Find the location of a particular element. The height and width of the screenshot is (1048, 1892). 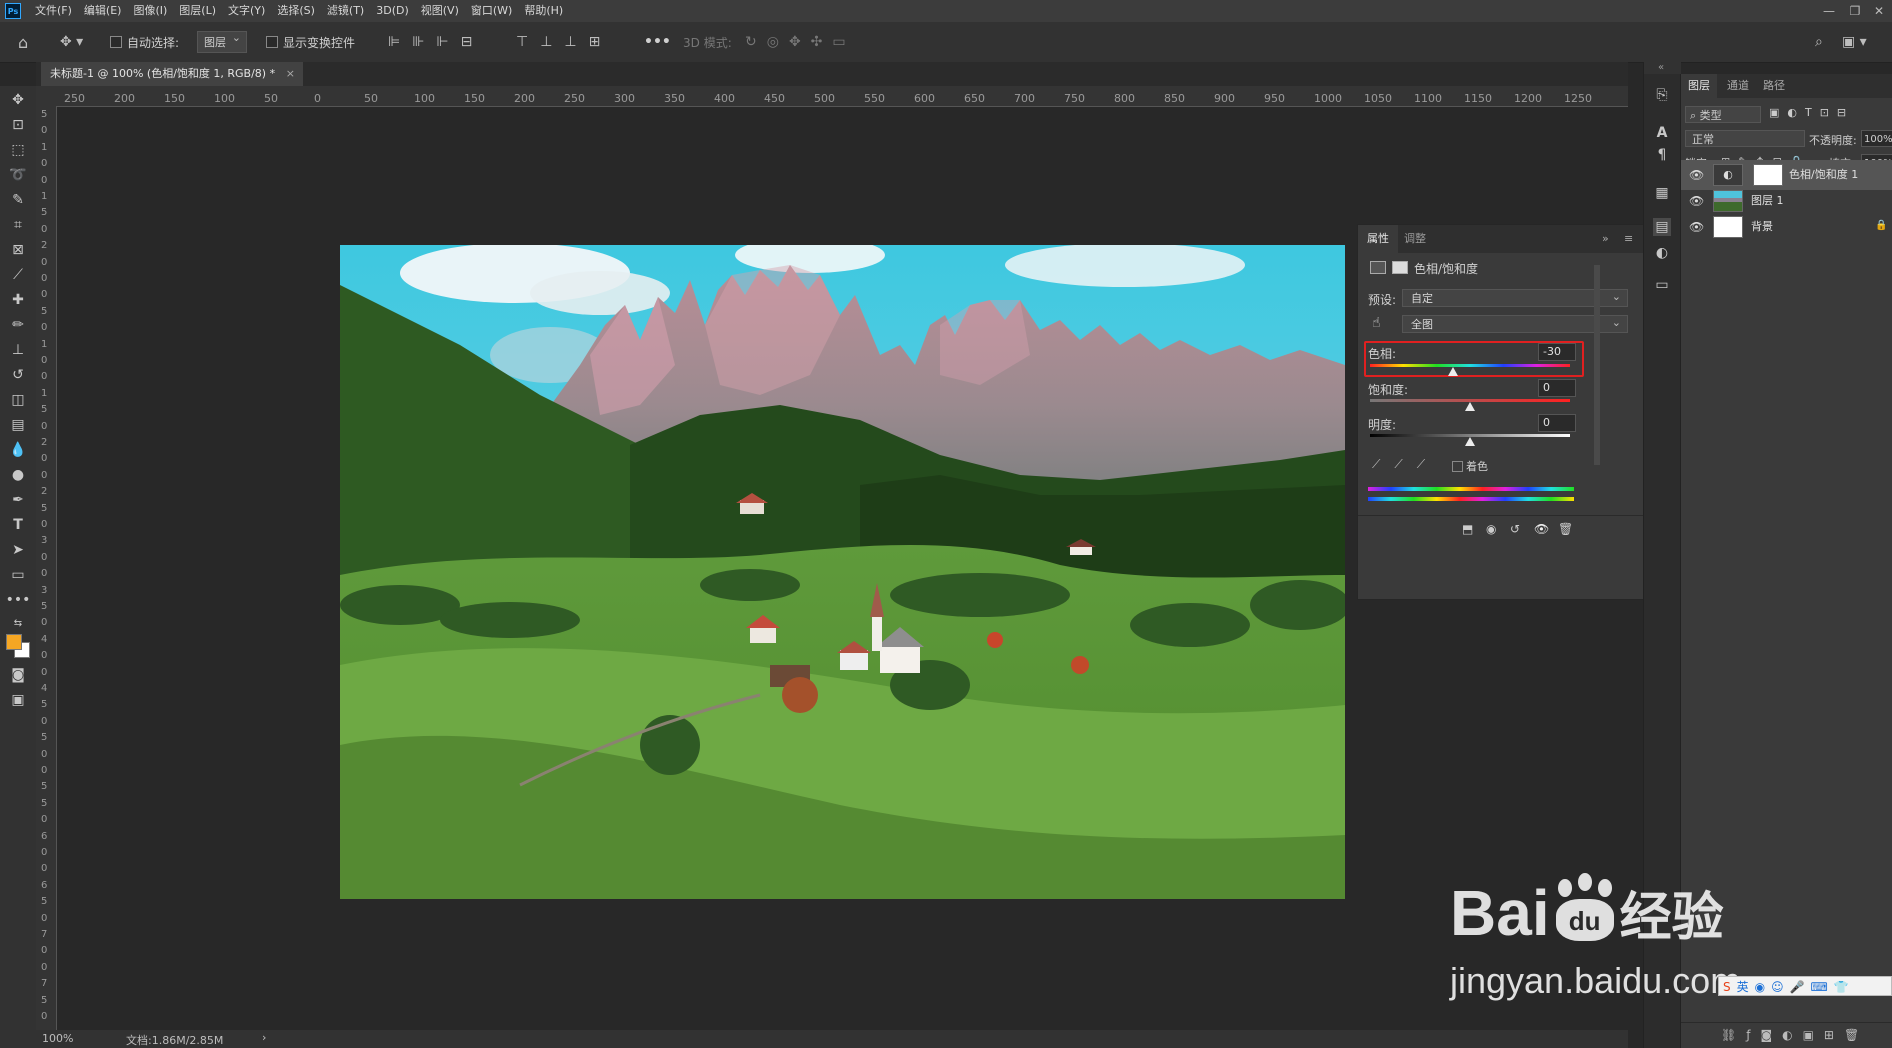

target-adjust-hand-icon: ☝ is located at coordinates (1376, 323).